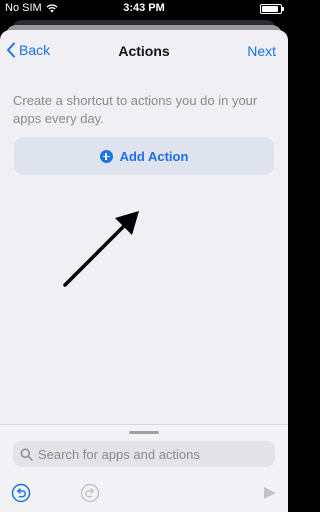  I want to click on status-bar: No SIM 3:43 PM, so click(144, 9).